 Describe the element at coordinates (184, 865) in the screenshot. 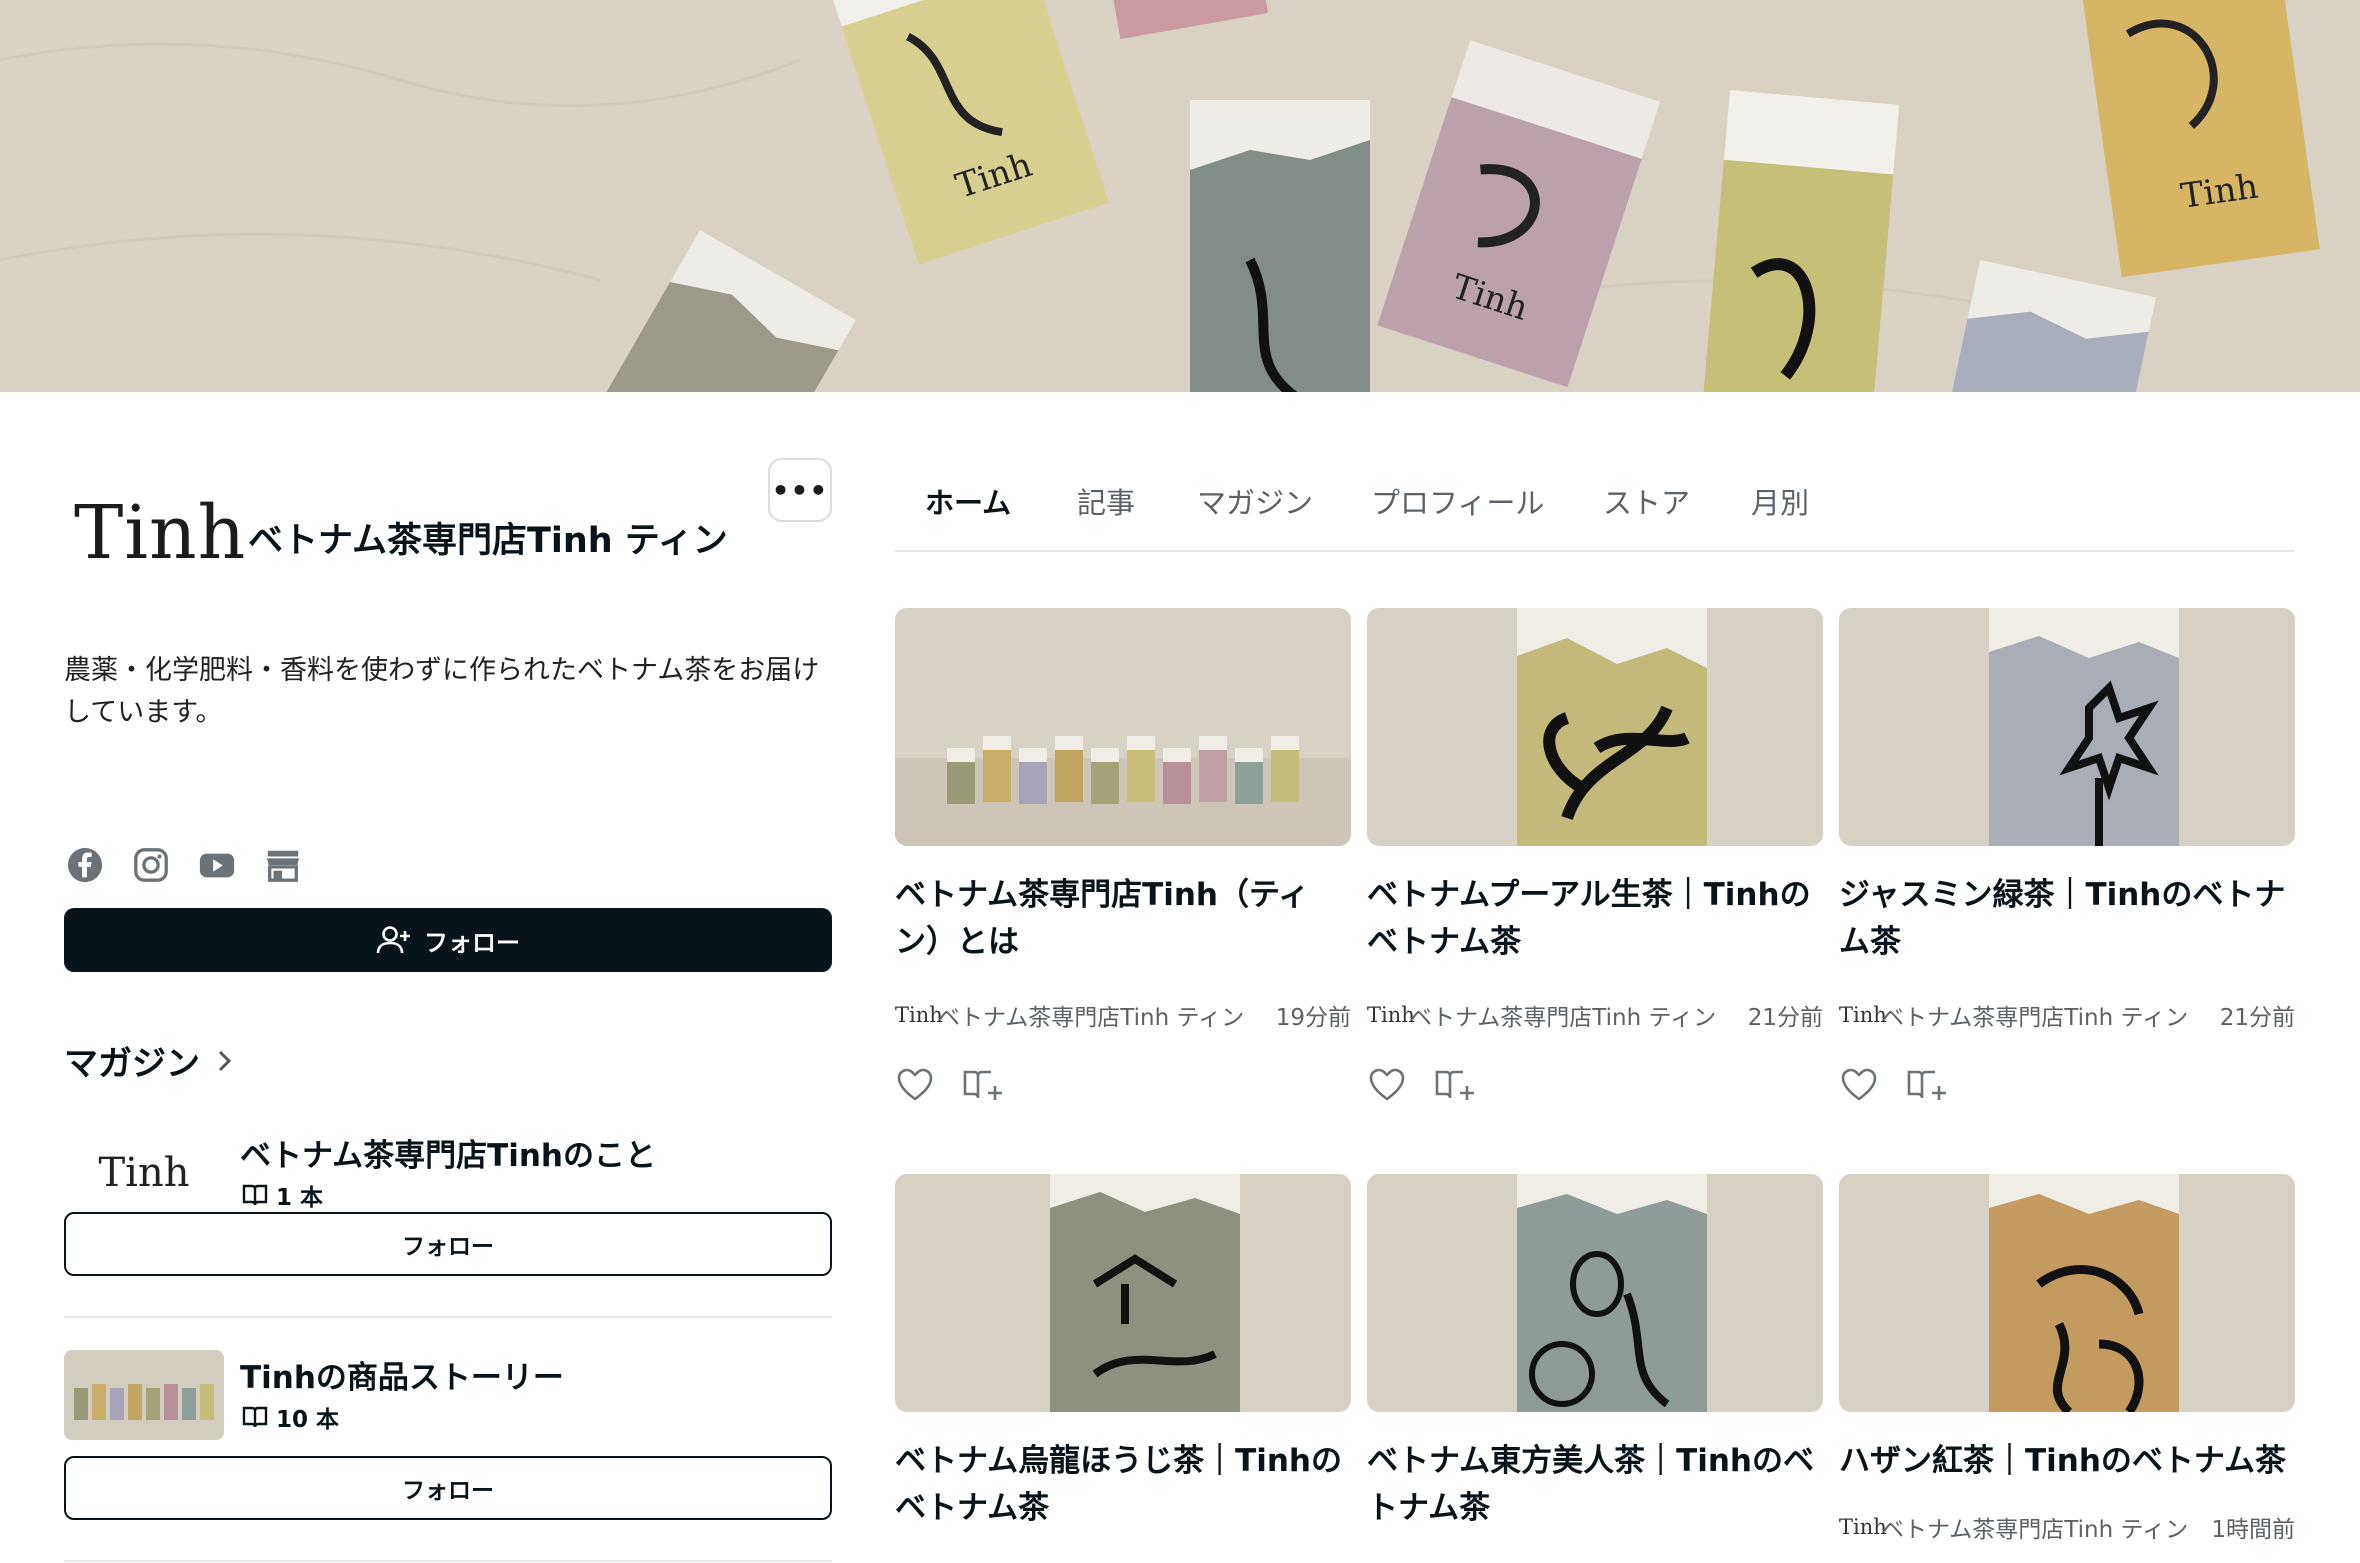

I see `social-links` at that location.